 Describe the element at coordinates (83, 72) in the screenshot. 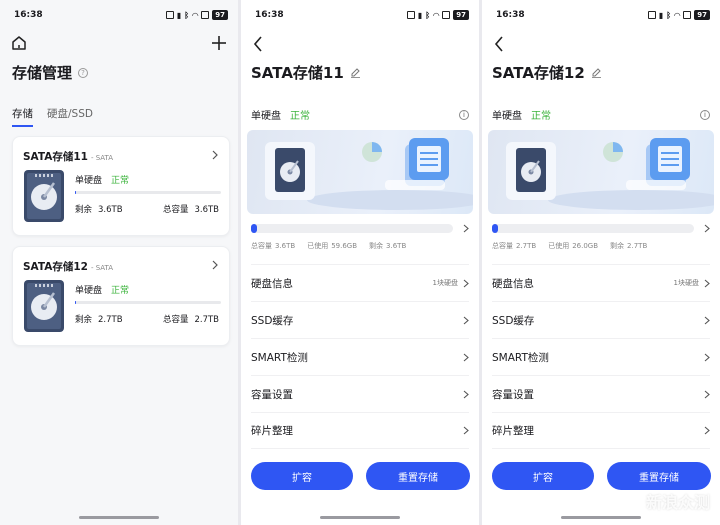

I see `help-icon: ?` at that location.